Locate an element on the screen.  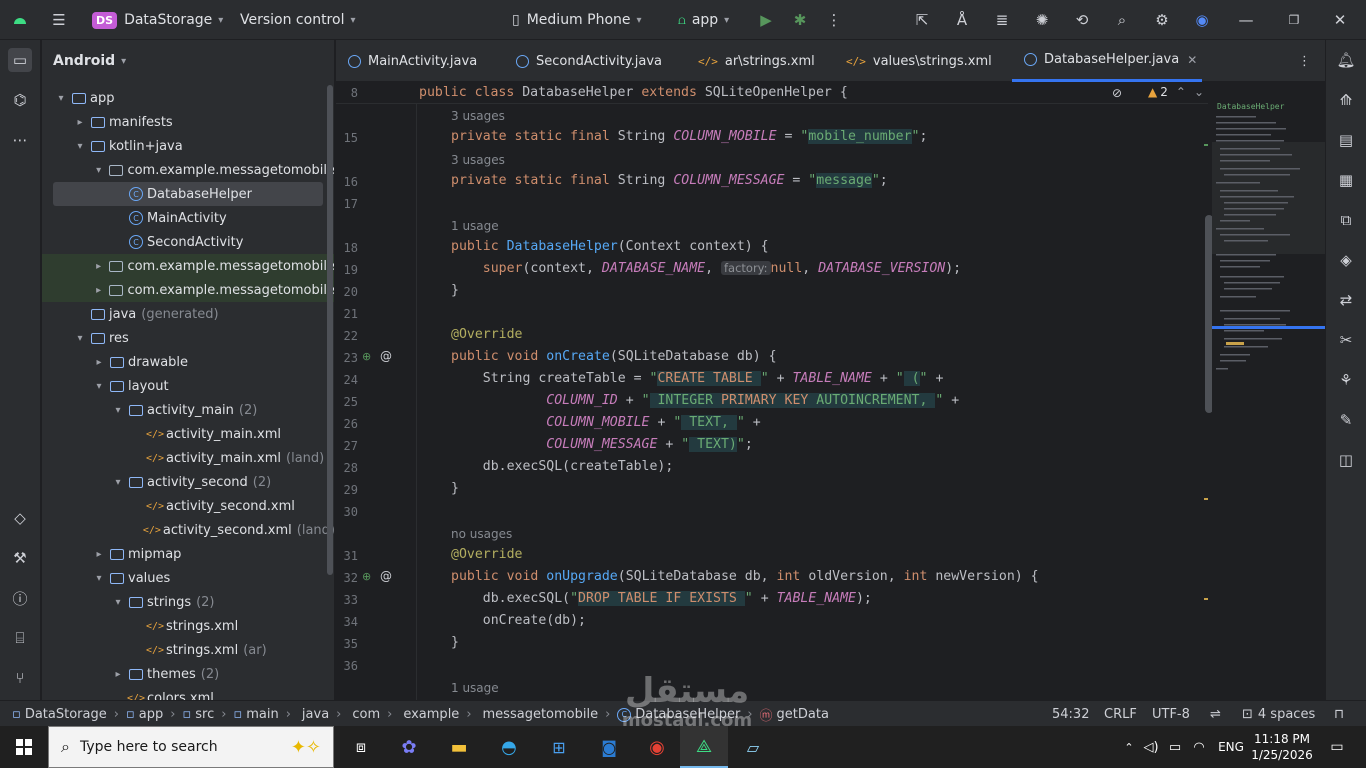
battery-icon: ▭ is located at coordinates (1175, 747).